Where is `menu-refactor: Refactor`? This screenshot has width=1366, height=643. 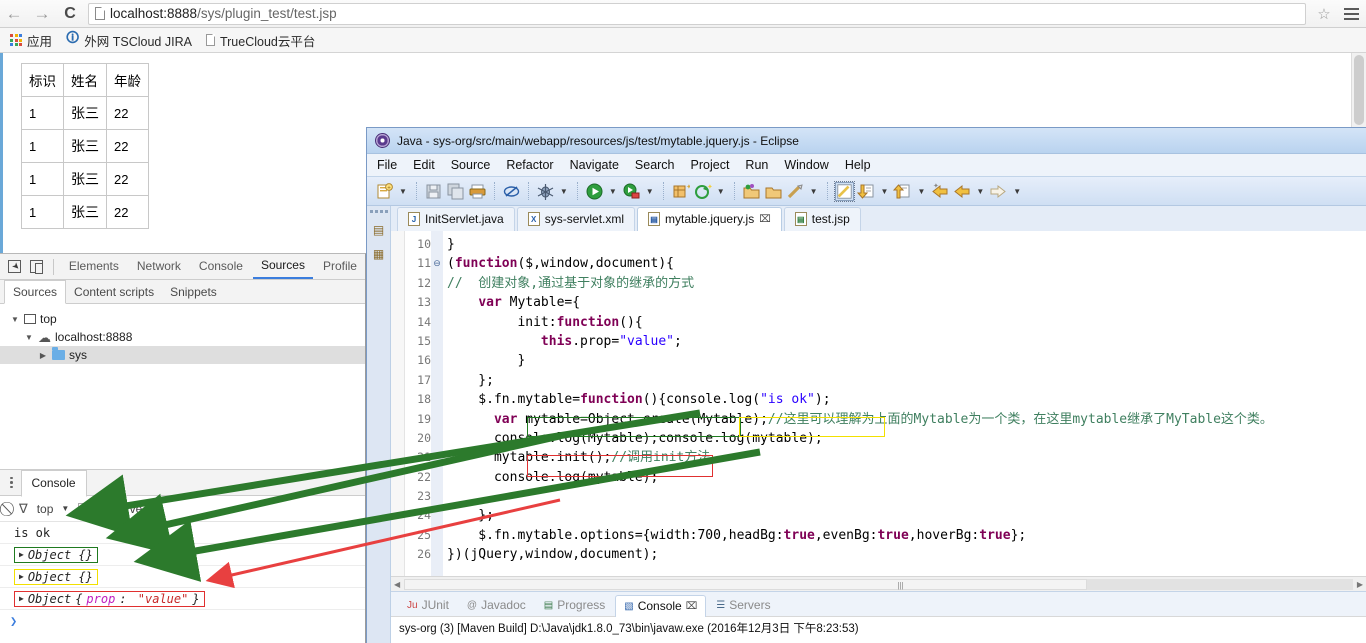 menu-refactor: Refactor is located at coordinates (529, 165).